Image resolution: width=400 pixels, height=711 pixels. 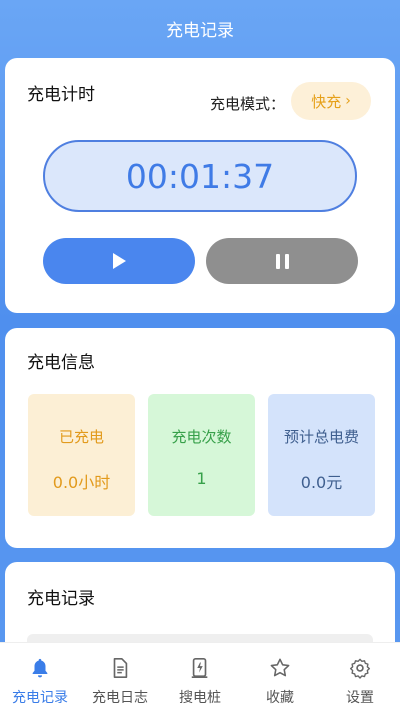 What do you see at coordinates (40, 698) in the screenshot?
I see `tab-label: 充电记录` at bounding box center [40, 698].